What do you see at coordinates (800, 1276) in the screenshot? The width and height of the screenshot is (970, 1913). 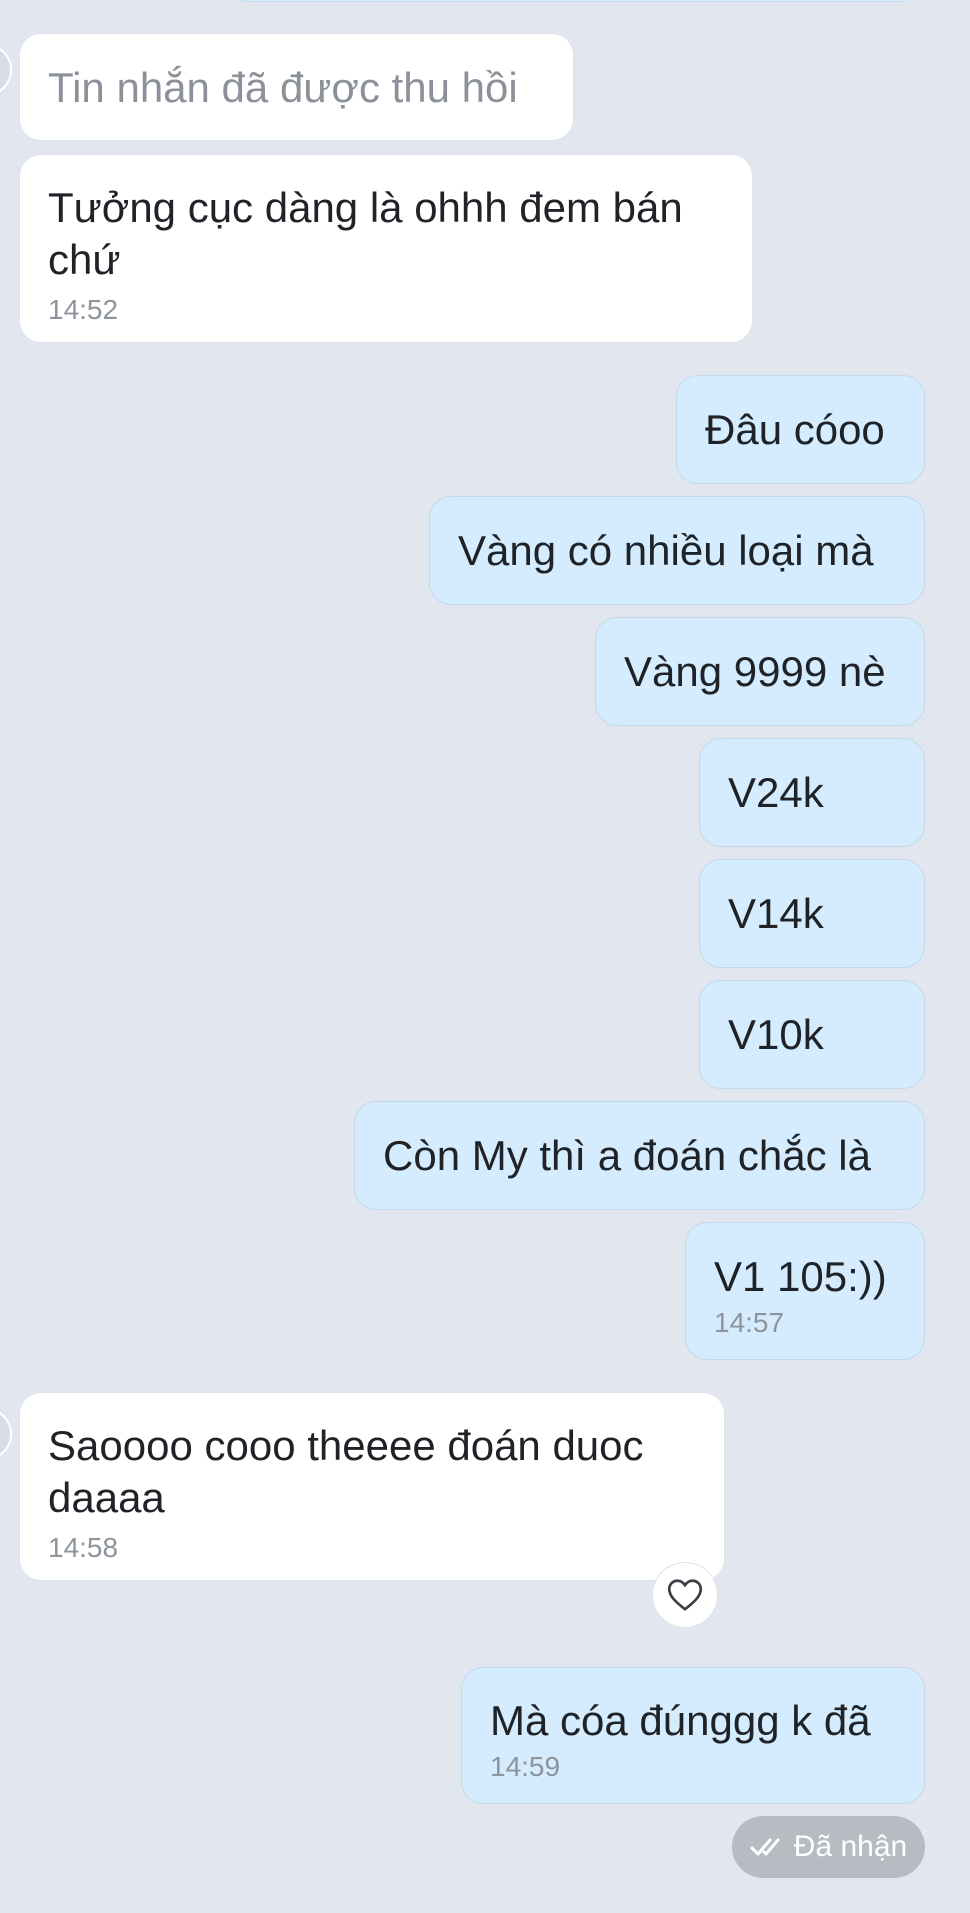 I see `message-text: V1 105:))` at bounding box center [800, 1276].